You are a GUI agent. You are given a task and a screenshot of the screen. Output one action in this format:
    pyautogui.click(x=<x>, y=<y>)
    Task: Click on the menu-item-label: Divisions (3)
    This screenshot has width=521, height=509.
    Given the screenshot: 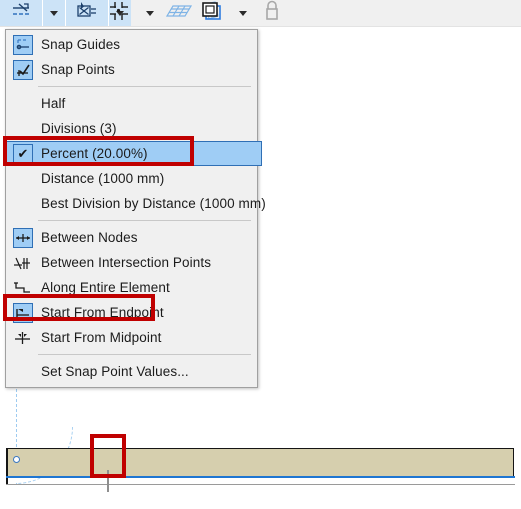 What is the action you would take?
    pyautogui.click(x=79, y=128)
    